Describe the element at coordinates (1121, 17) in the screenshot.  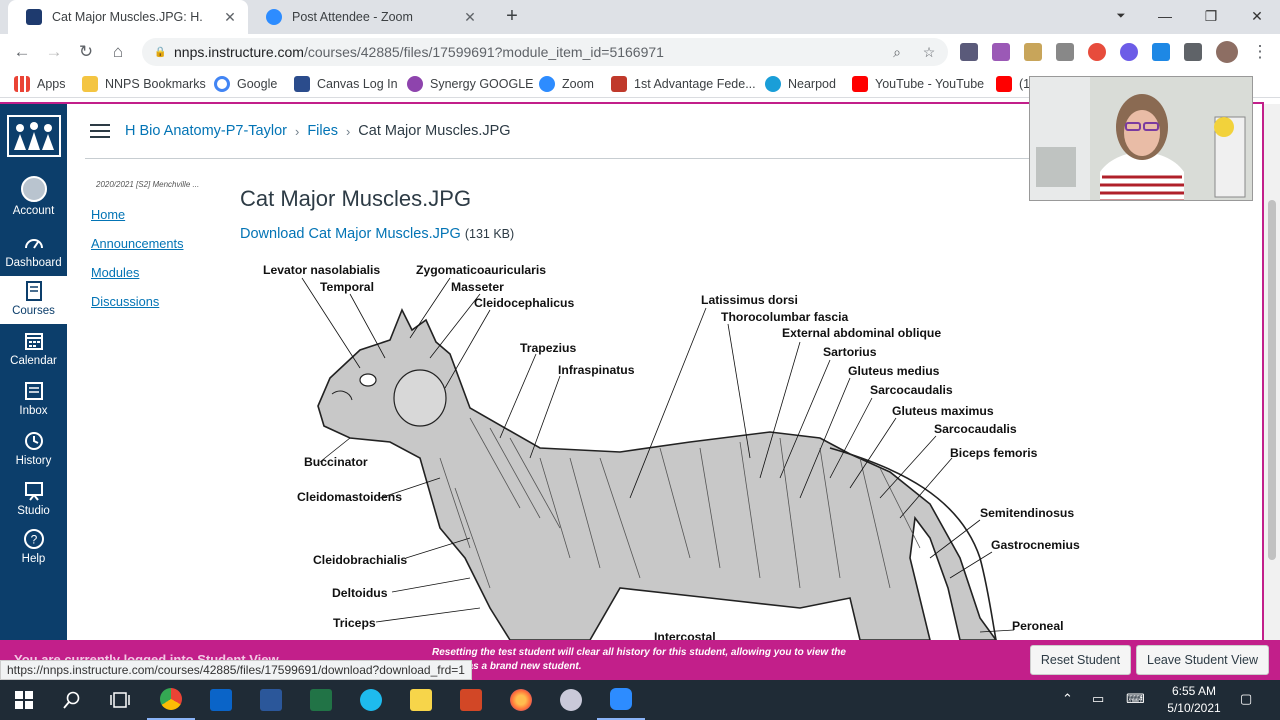
I see `tab-search-icon: ⏷` at that location.